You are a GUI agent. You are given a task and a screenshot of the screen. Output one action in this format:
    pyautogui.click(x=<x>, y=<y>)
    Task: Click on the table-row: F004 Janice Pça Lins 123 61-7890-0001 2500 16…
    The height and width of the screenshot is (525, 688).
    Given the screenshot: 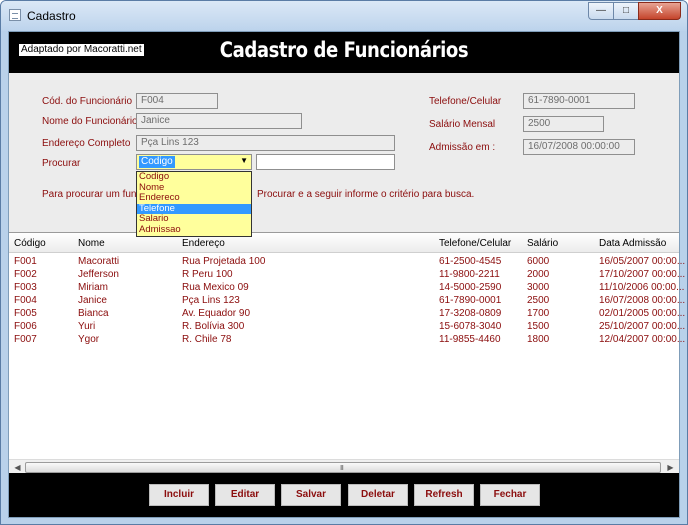 What is the action you would take?
    pyautogui.click(x=347, y=300)
    